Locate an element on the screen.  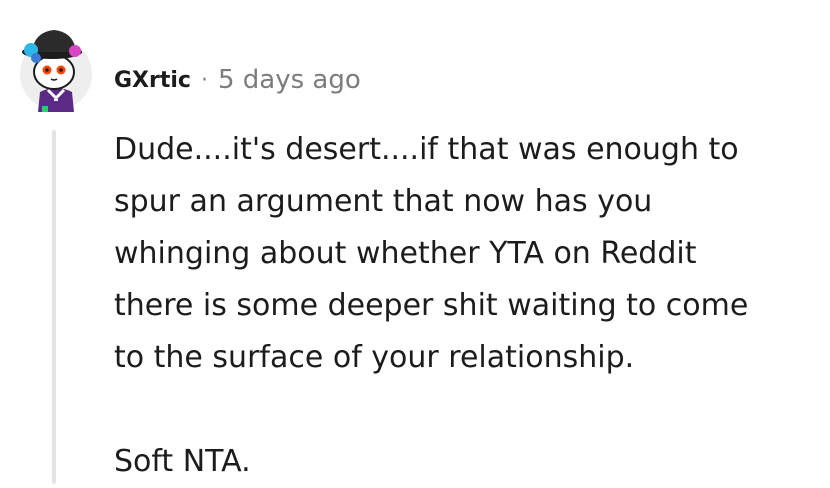
author-name: GXrtic is located at coordinates (152, 80).